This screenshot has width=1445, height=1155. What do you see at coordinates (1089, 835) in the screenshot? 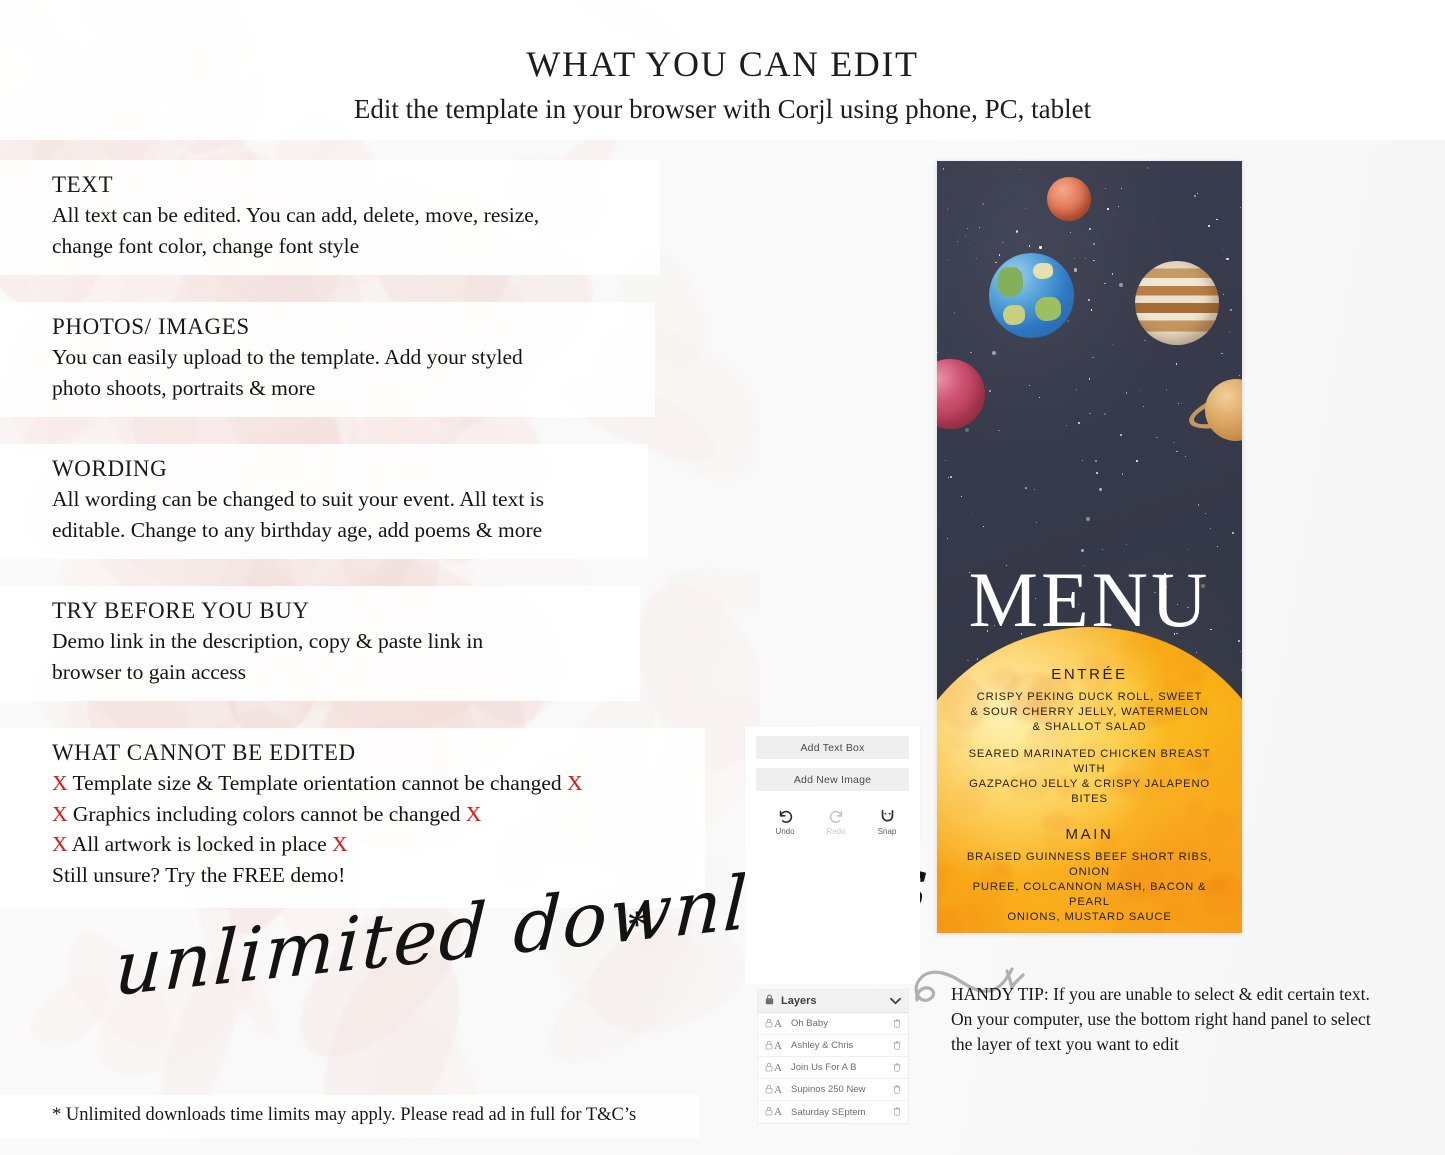
I see `course-heading-main: MAIN` at bounding box center [1089, 835].